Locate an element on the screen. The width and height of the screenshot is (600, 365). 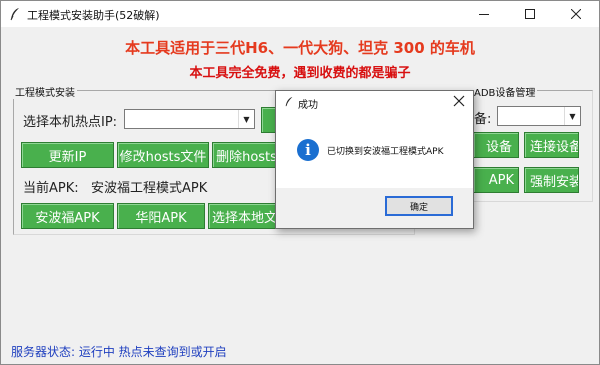
dialog-footer: 确定 is located at coordinates (374, 208).